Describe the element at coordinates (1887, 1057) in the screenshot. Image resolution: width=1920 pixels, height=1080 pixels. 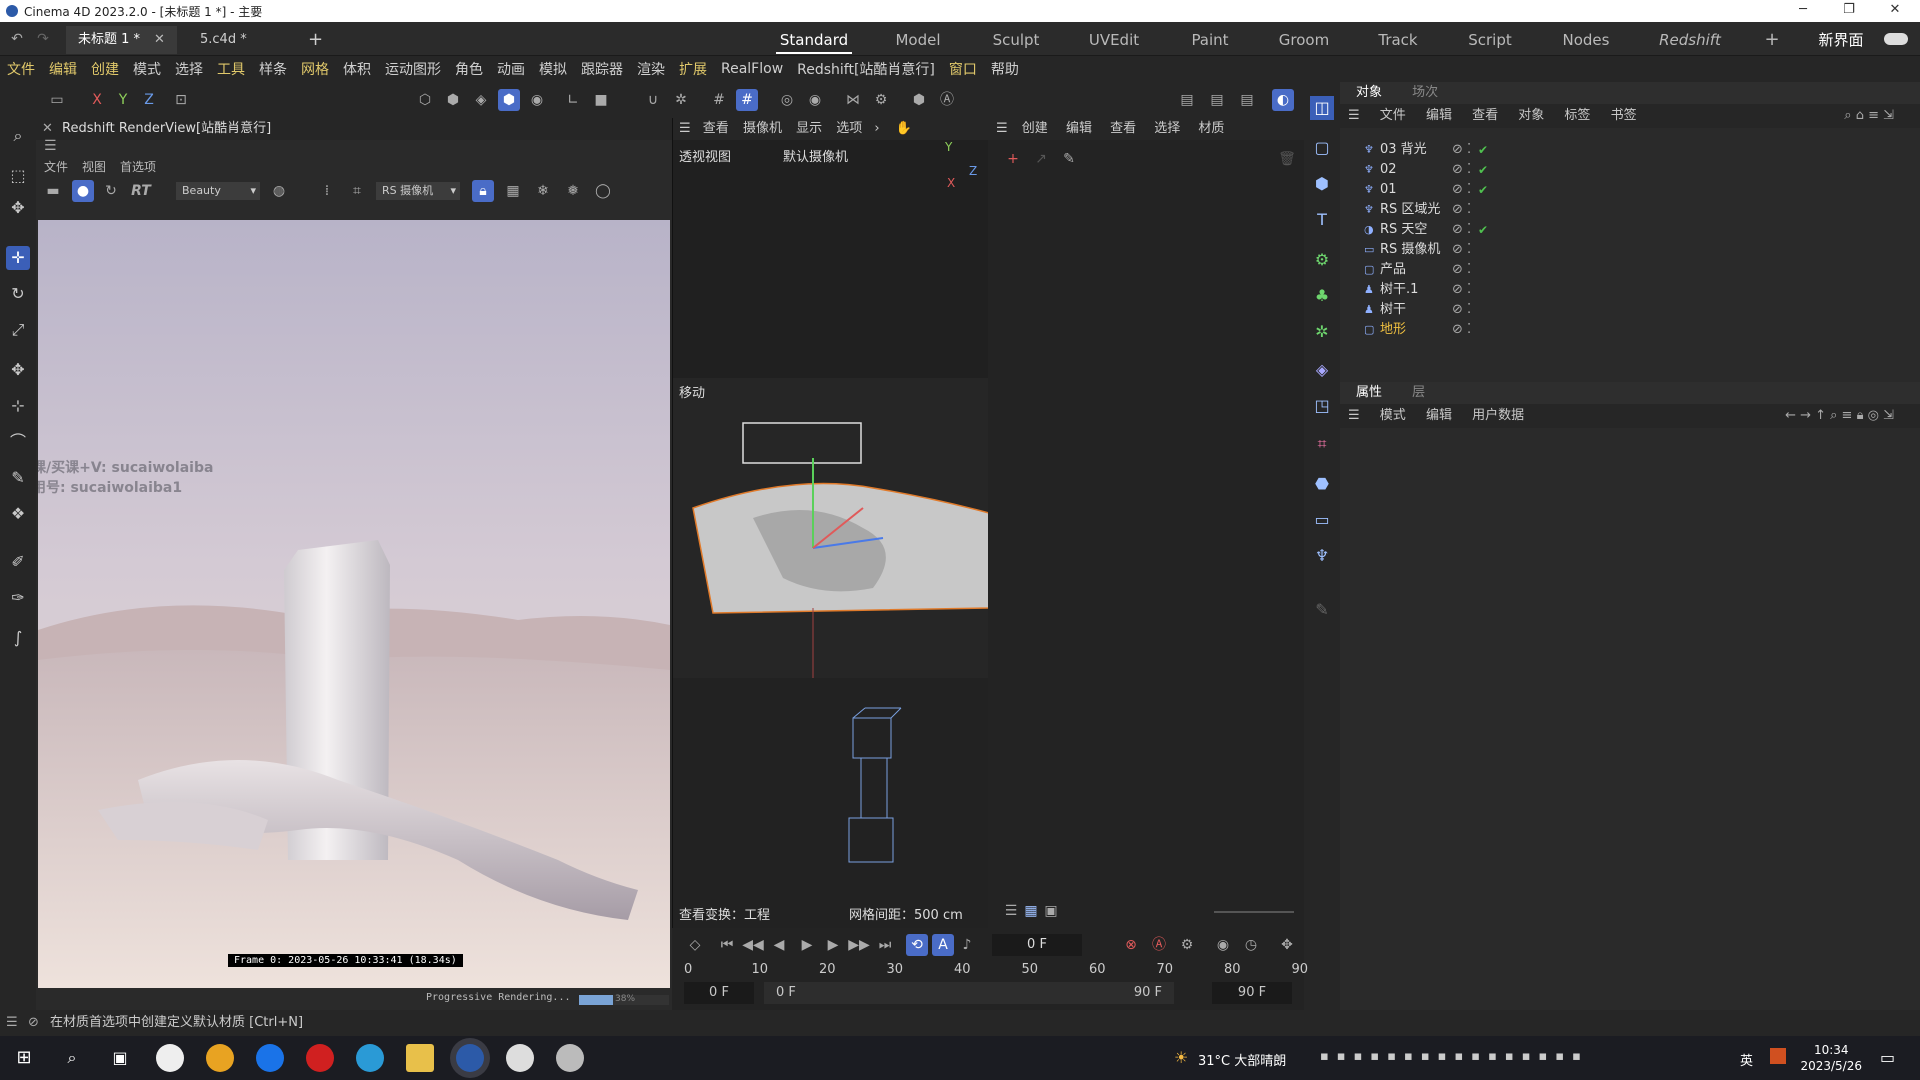
I see `notification-icon: ▭` at that location.